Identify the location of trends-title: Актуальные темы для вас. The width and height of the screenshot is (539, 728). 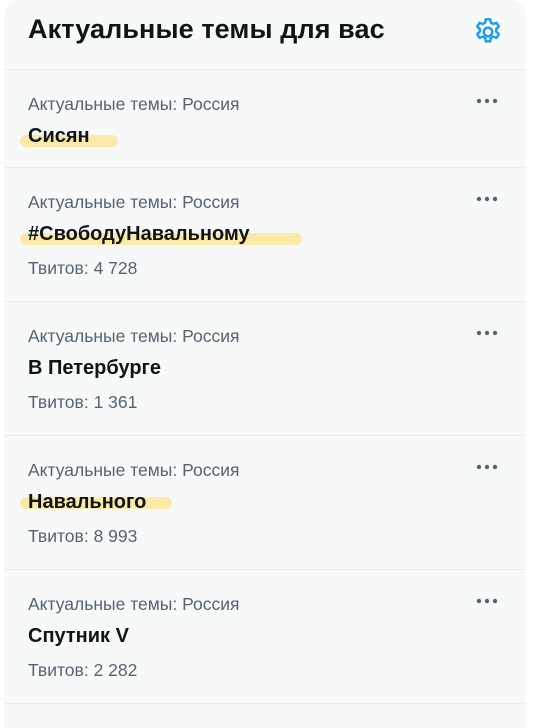
(206, 29).